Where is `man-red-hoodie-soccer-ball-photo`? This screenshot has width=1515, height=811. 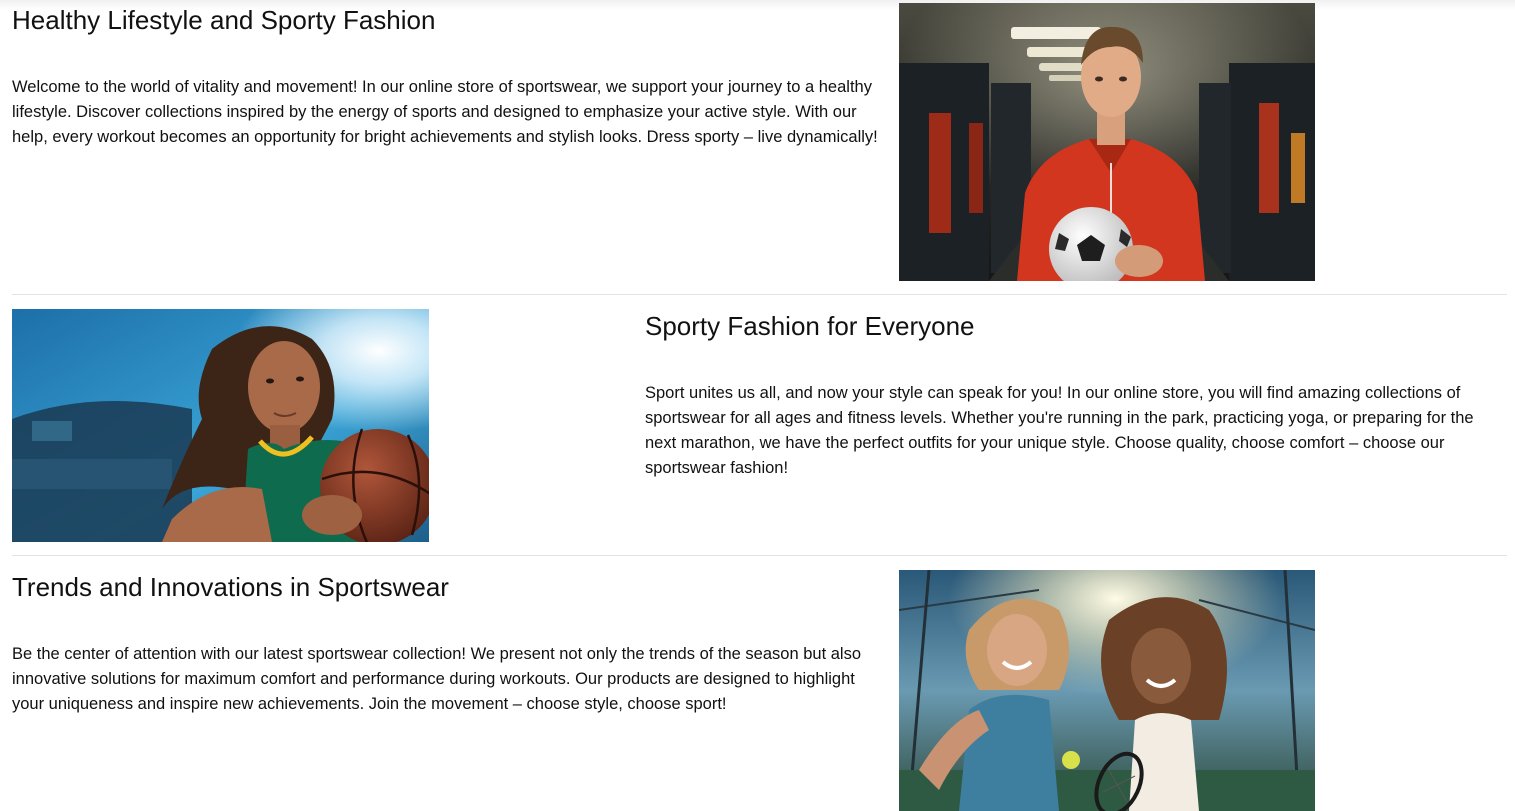 man-red-hoodie-soccer-ball-photo is located at coordinates (1107, 142).